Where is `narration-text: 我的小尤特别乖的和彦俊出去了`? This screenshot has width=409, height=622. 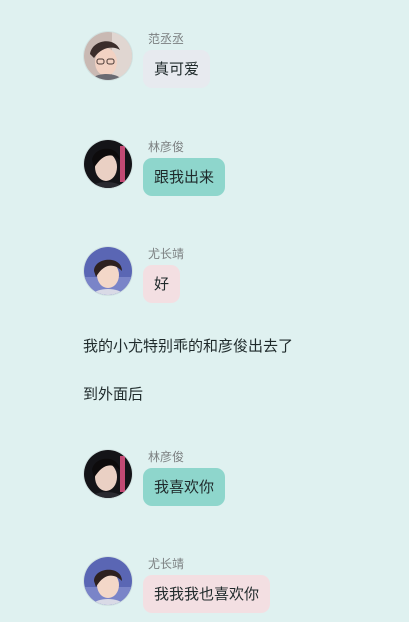
narration-text: 我的小尤特别乖的和彦俊出去了 is located at coordinates (188, 346).